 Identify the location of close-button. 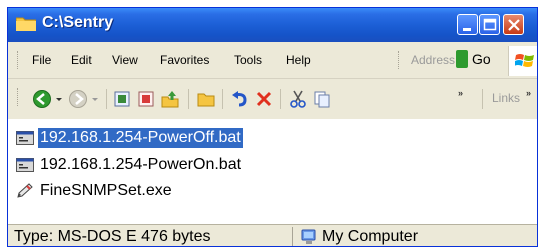
(513, 24).